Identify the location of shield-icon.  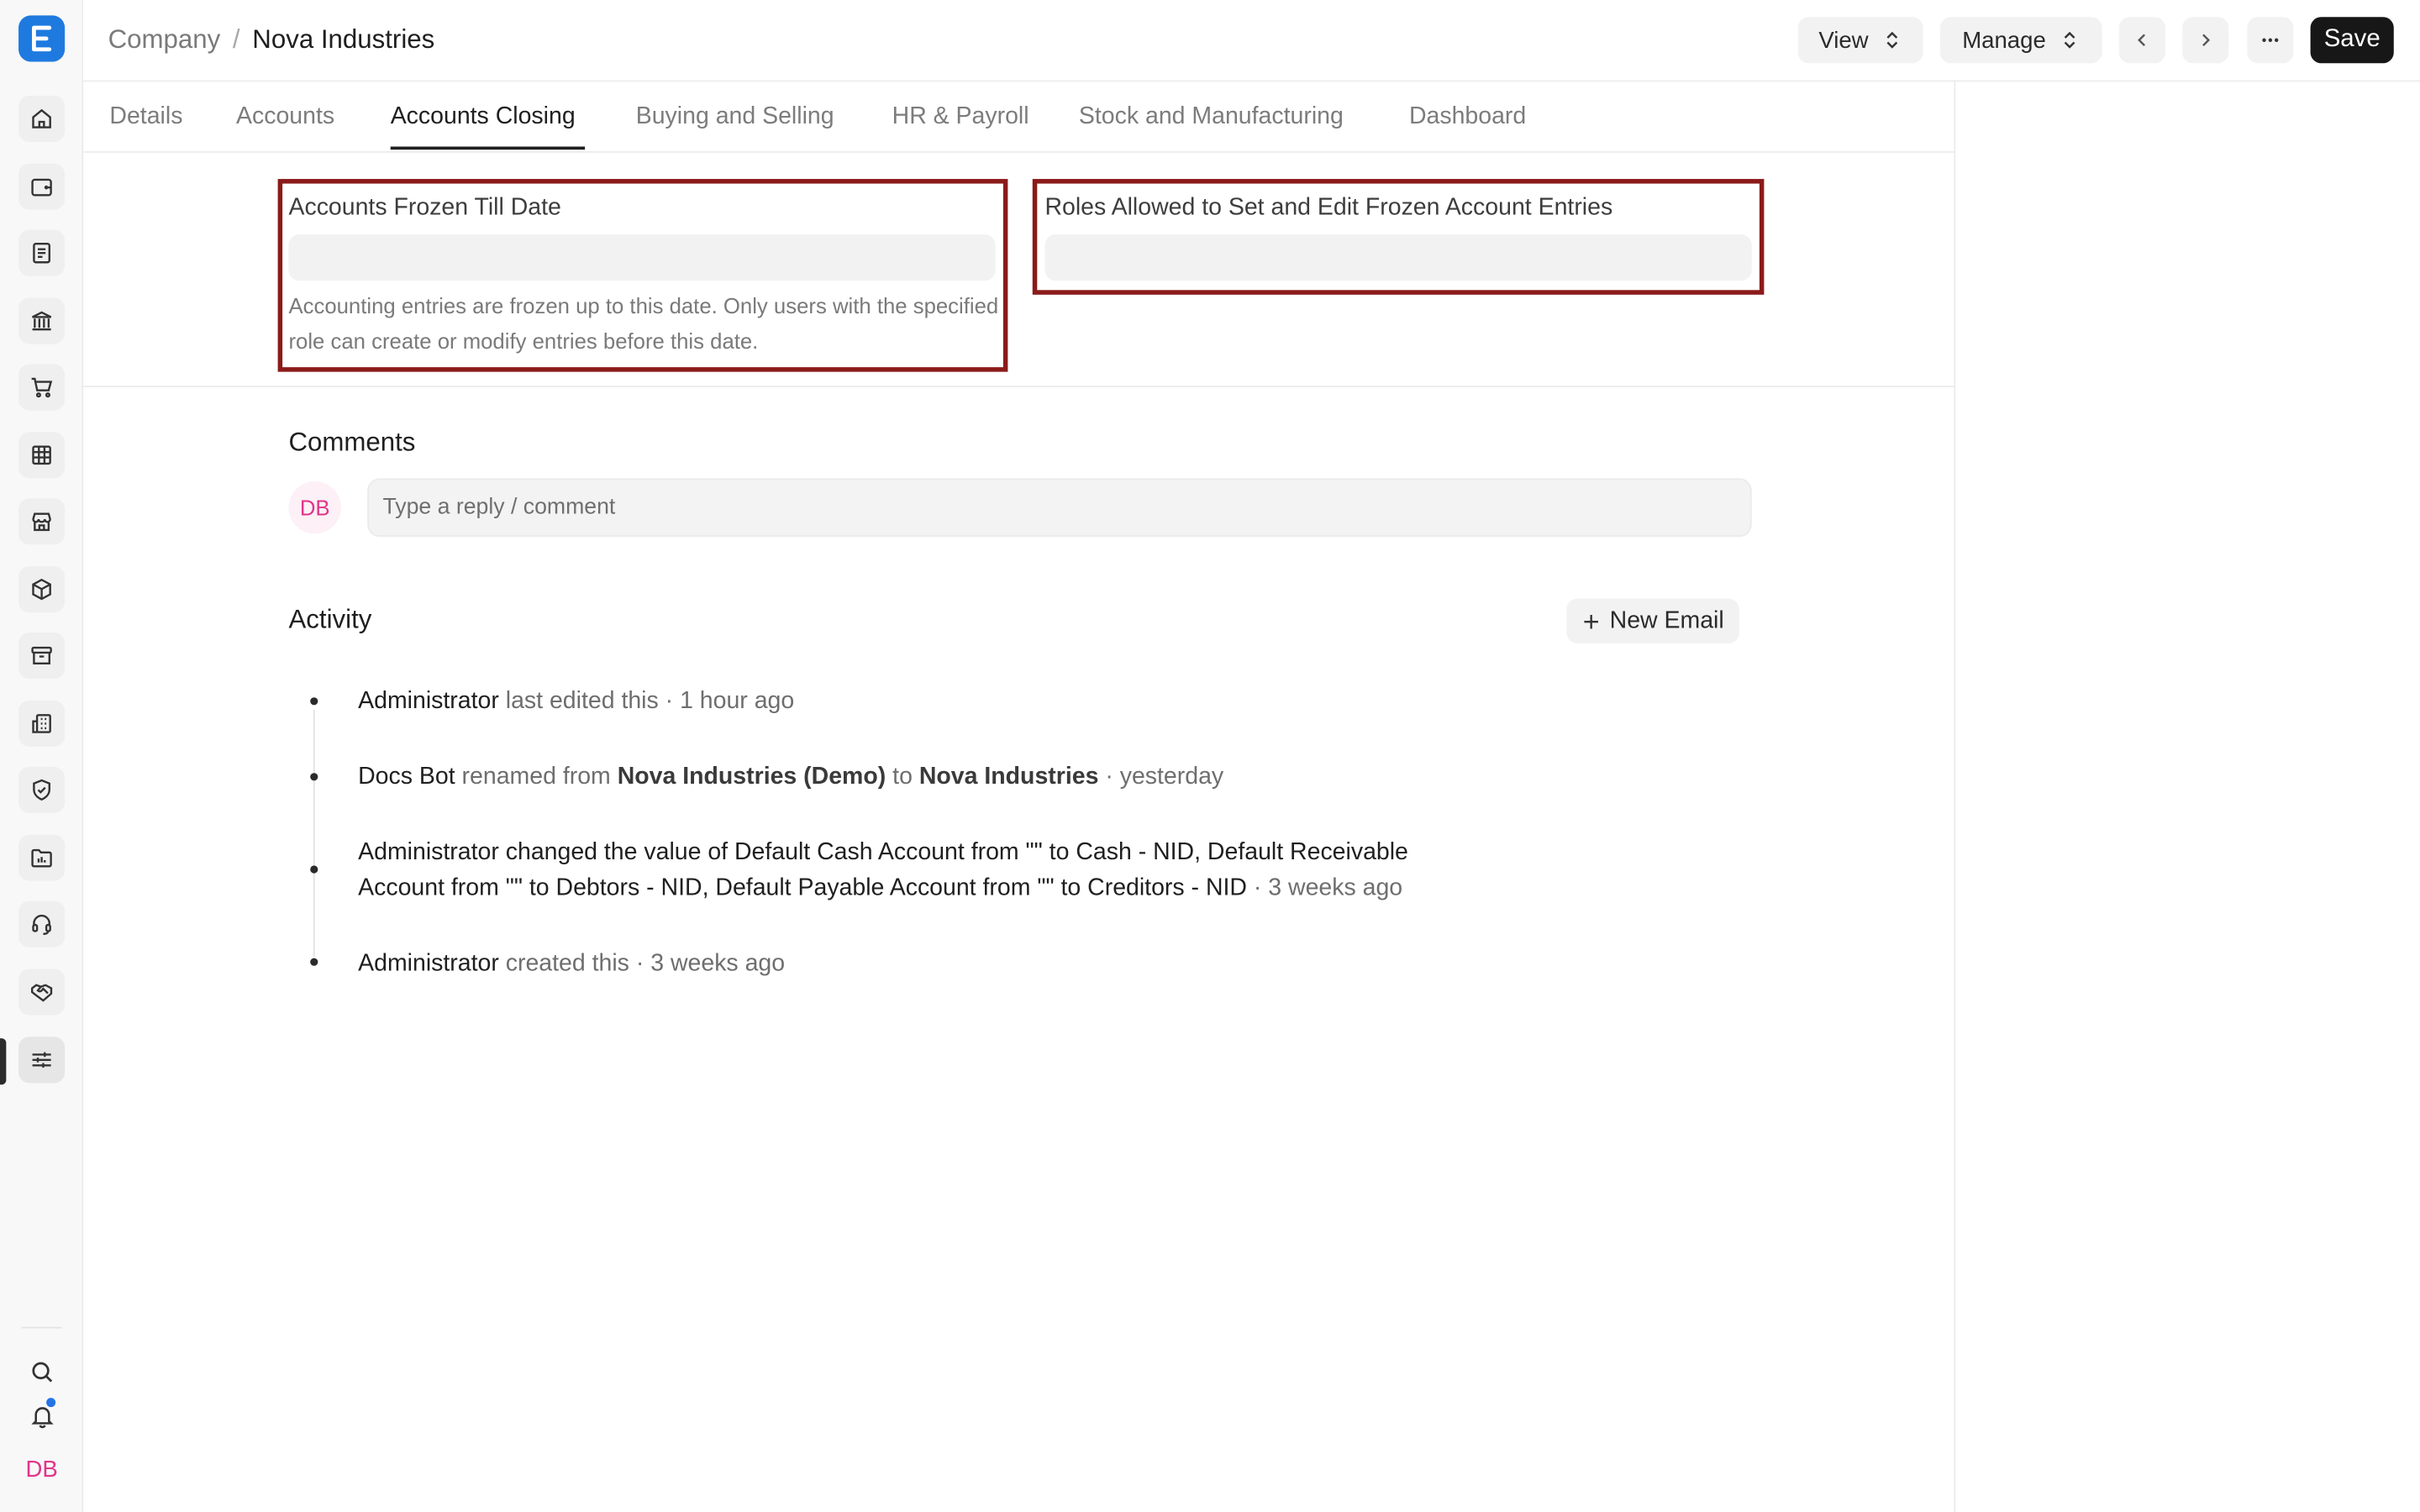
(41, 790).